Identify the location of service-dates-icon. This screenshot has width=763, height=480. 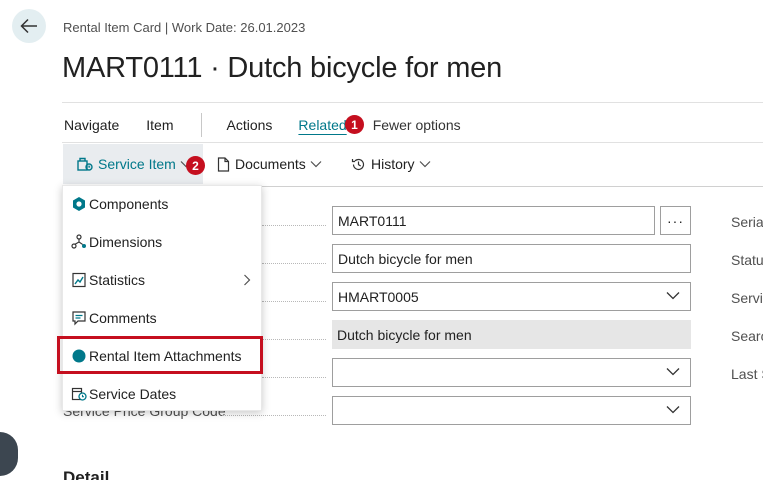
(79, 394).